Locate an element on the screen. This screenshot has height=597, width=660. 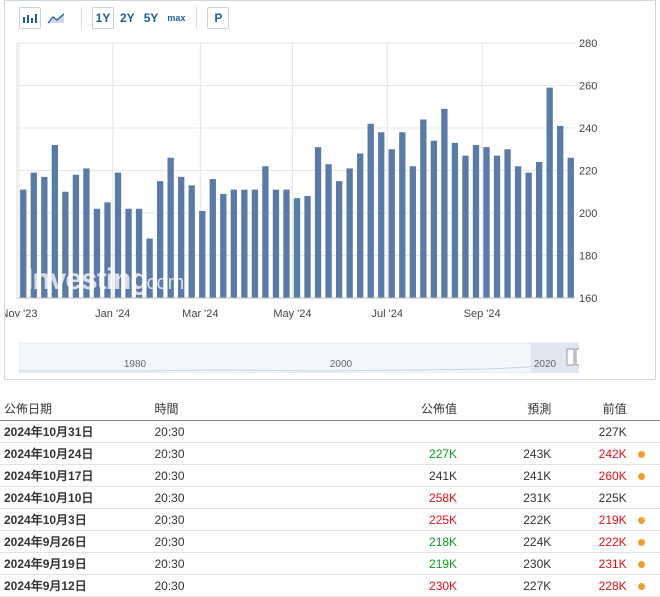
row-forecast: 241K is located at coordinates (508, 475).